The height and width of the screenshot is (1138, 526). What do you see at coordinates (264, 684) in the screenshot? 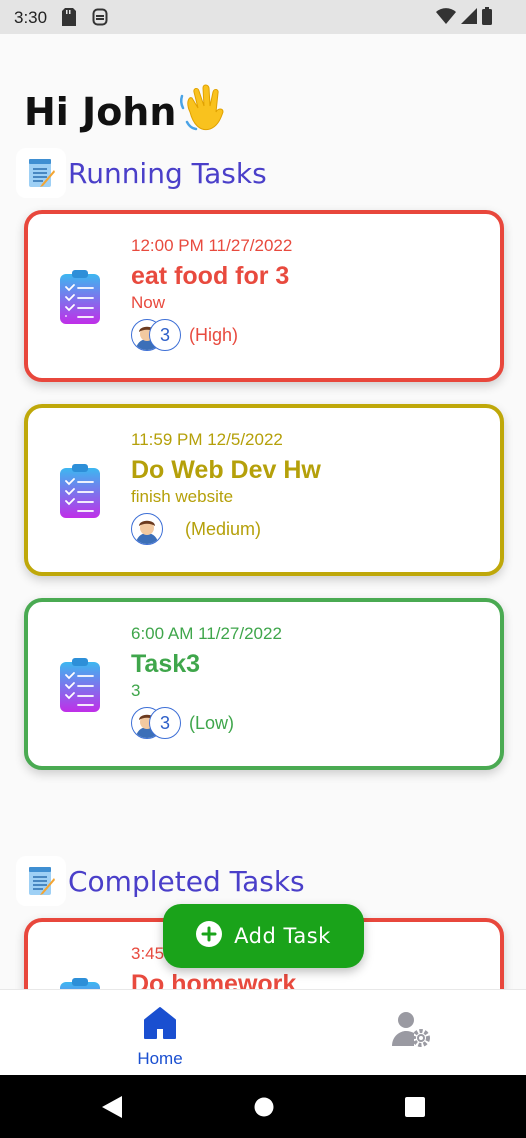
I see `task-card: 6:00 AM 11/27/2022 Task3 3 3 (Low)` at bounding box center [264, 684].